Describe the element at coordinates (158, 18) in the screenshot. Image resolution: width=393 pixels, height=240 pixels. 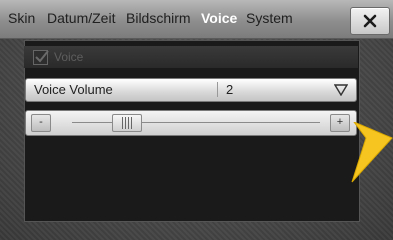
I see `tab-bildschirm: Bildschirm` at that location.